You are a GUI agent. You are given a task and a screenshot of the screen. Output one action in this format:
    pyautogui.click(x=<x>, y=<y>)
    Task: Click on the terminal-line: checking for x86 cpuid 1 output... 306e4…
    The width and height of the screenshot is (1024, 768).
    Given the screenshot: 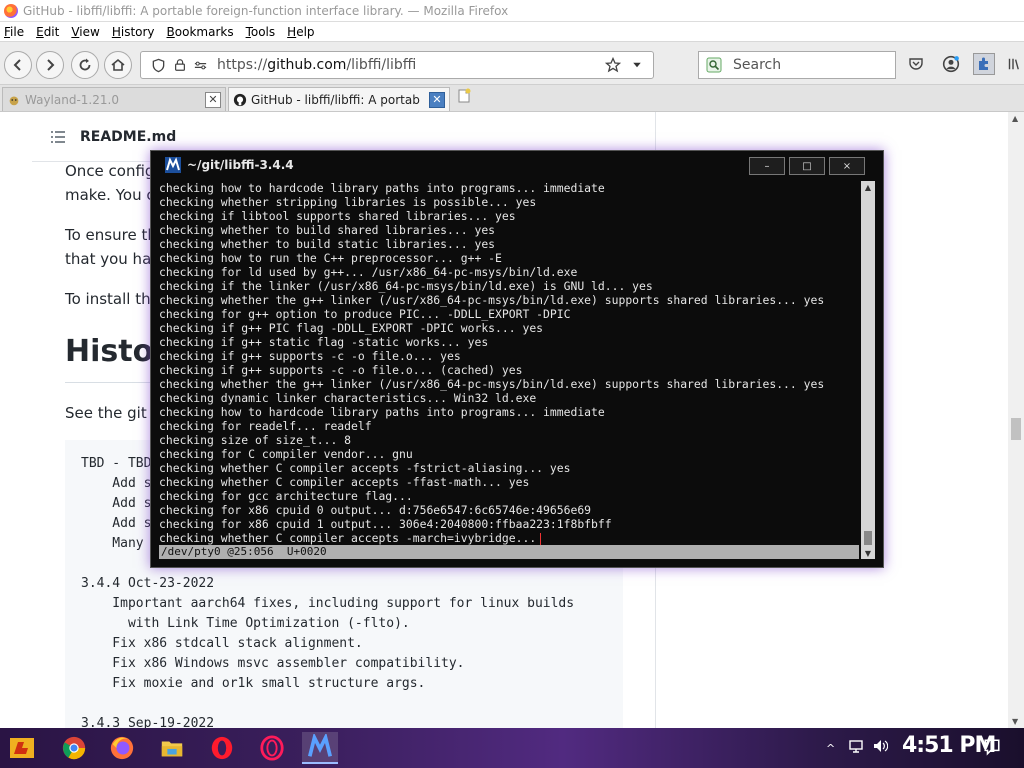 What is the action you would take?
    pyautogui.click(x=509, y=524)
    